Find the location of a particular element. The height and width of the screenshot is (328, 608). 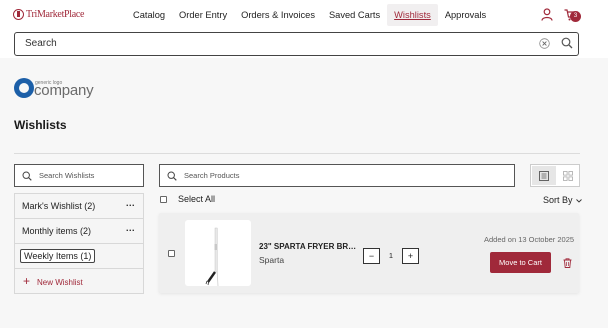

site-logo: TriMarketPlace is located at coordinates (49, 14).